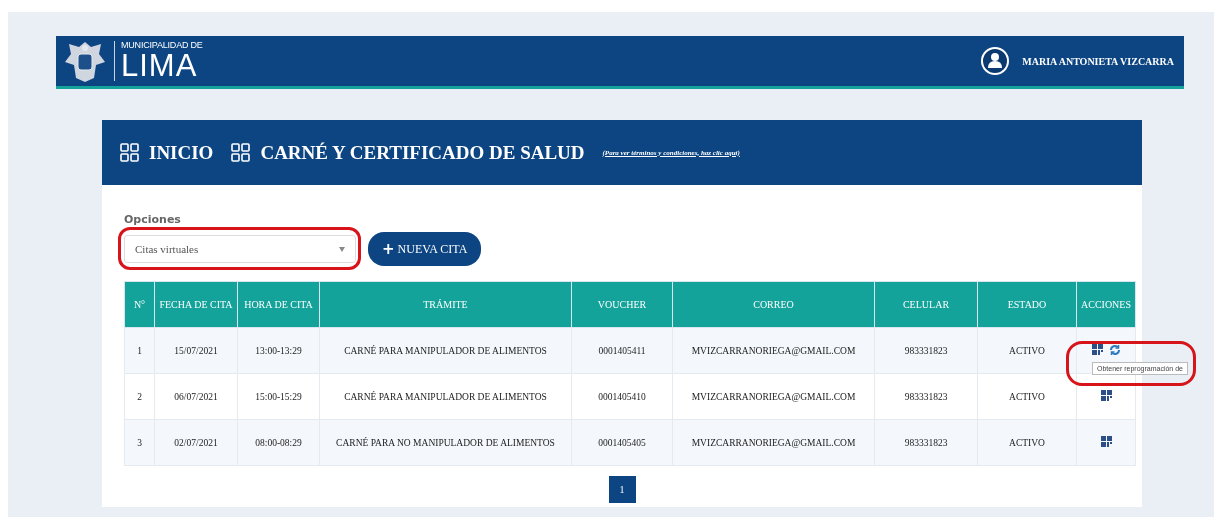  What do you see at coordinates (278, 442) in the screenshot?
I see `table-cell: 08:00-08:29` at bounding box center [278, 442].